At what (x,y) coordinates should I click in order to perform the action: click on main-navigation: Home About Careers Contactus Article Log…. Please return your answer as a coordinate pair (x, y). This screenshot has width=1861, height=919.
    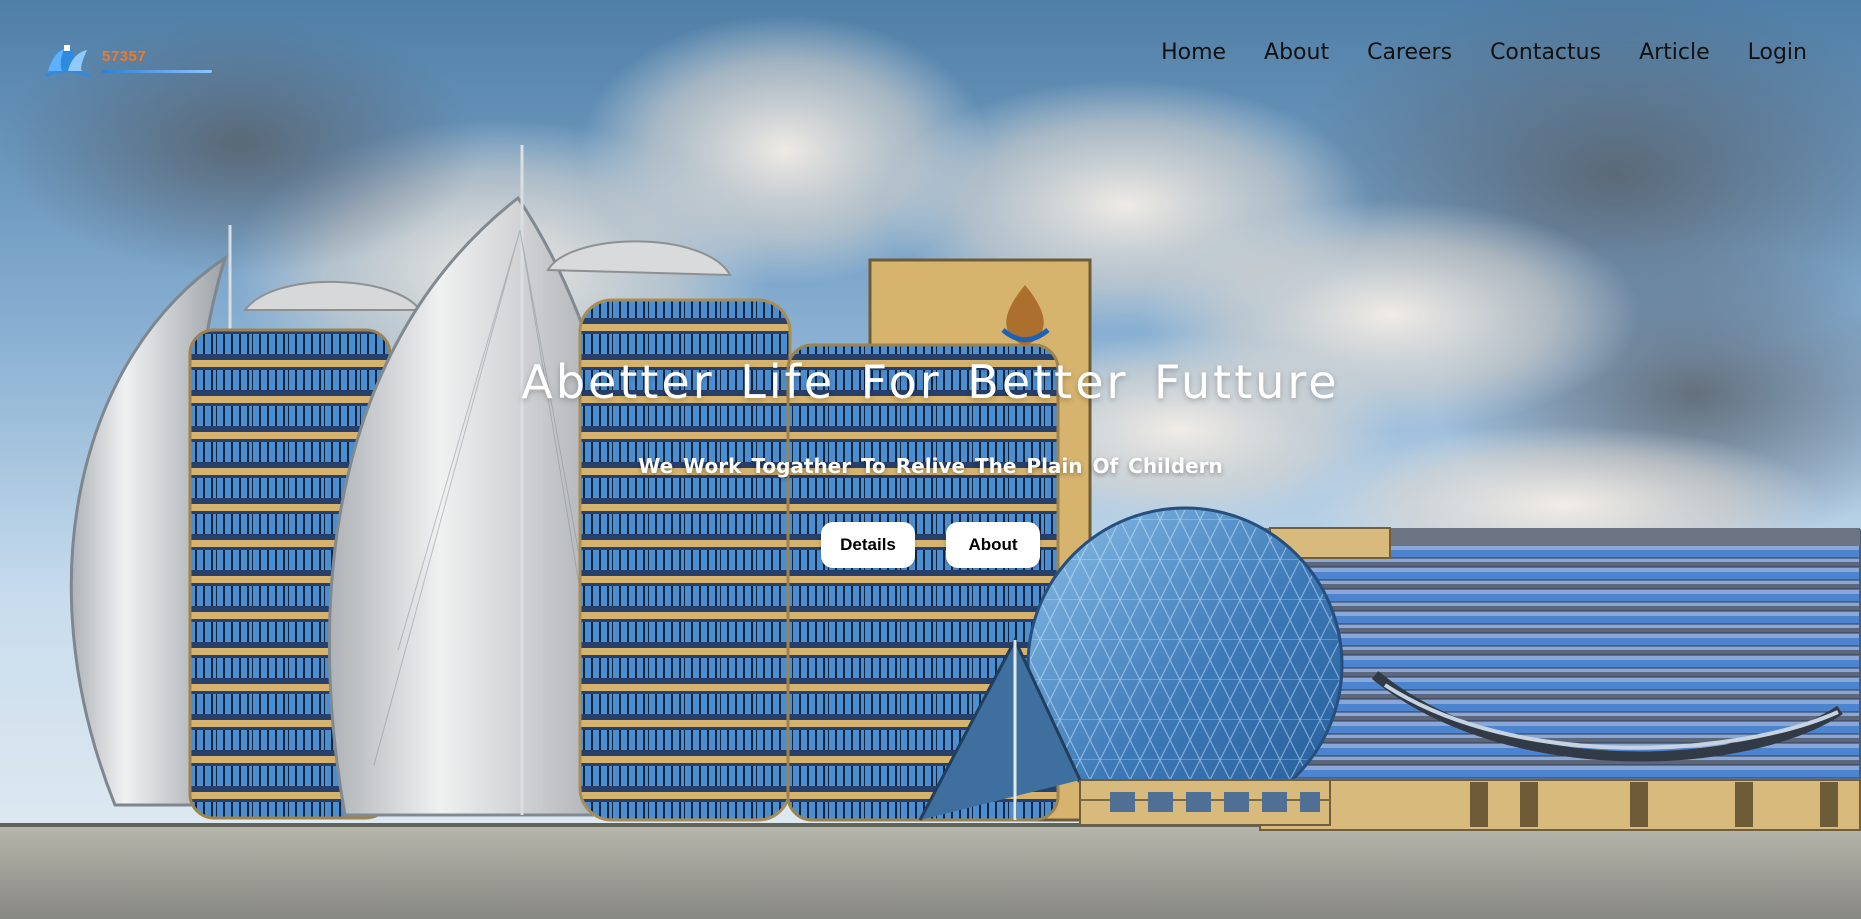
    Looking at the image, I should click on (1484, 52).